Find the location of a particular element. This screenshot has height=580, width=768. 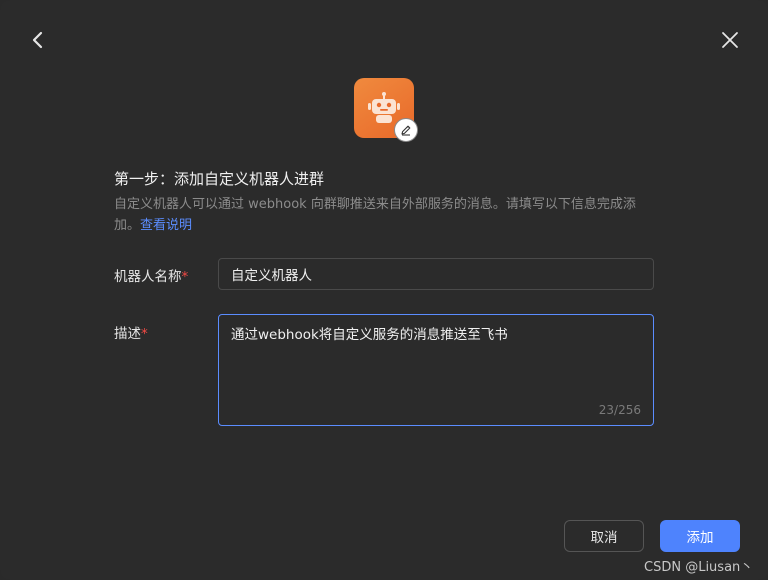

description-value: 通过webhook将自定义服务的消息推送至飞书 is located at coordinates (369, 335).